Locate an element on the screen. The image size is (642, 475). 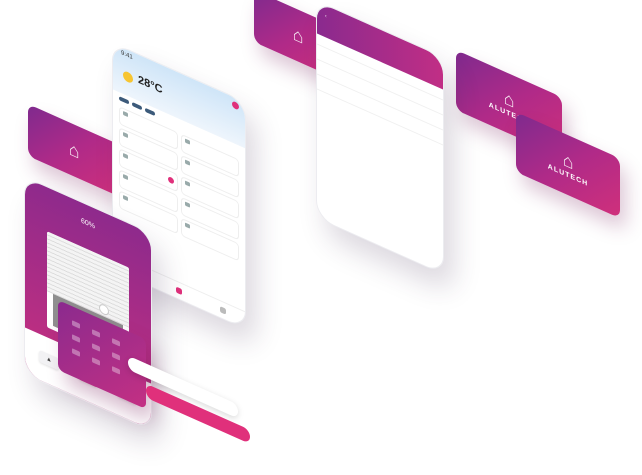
brand-tile-right-bottom: ⌂ ALUTECH is located at coordinates (568, 165).